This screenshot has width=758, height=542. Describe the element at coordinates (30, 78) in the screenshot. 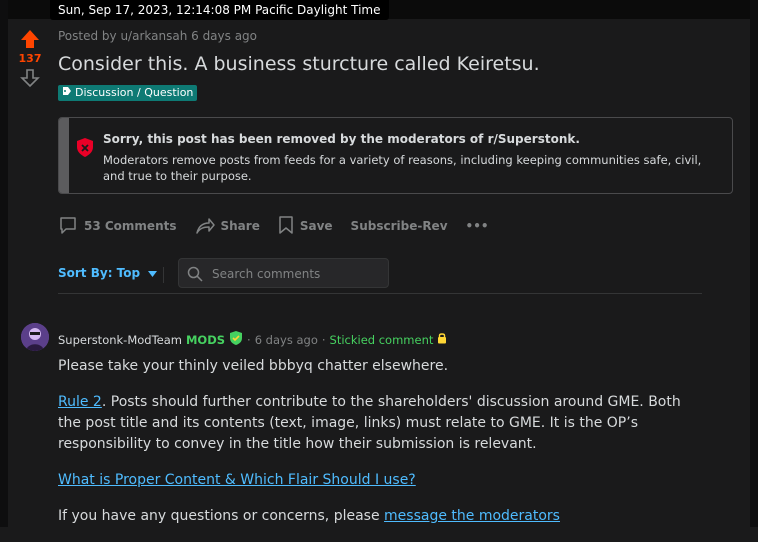

I see `downvote-arrow-icon` at that location.